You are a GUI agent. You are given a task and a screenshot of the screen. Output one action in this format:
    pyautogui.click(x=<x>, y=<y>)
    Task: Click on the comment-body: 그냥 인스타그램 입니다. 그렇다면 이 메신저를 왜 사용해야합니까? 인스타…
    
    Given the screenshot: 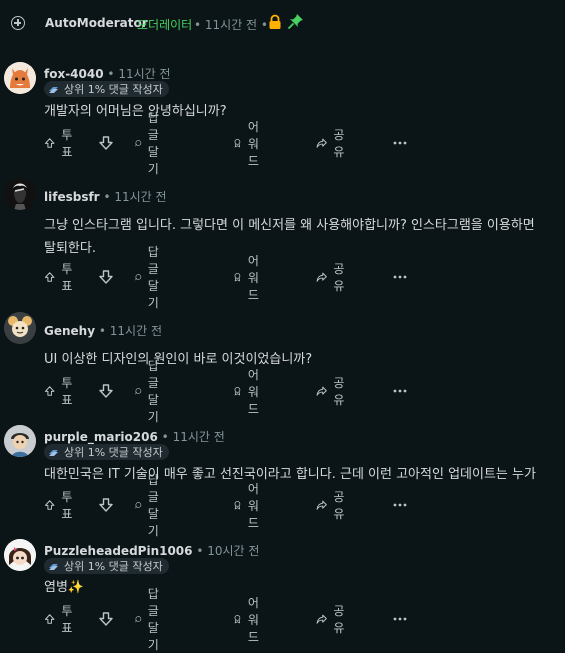 What is the action you would take?
    pyautogui.click(x=289, y=237)
    